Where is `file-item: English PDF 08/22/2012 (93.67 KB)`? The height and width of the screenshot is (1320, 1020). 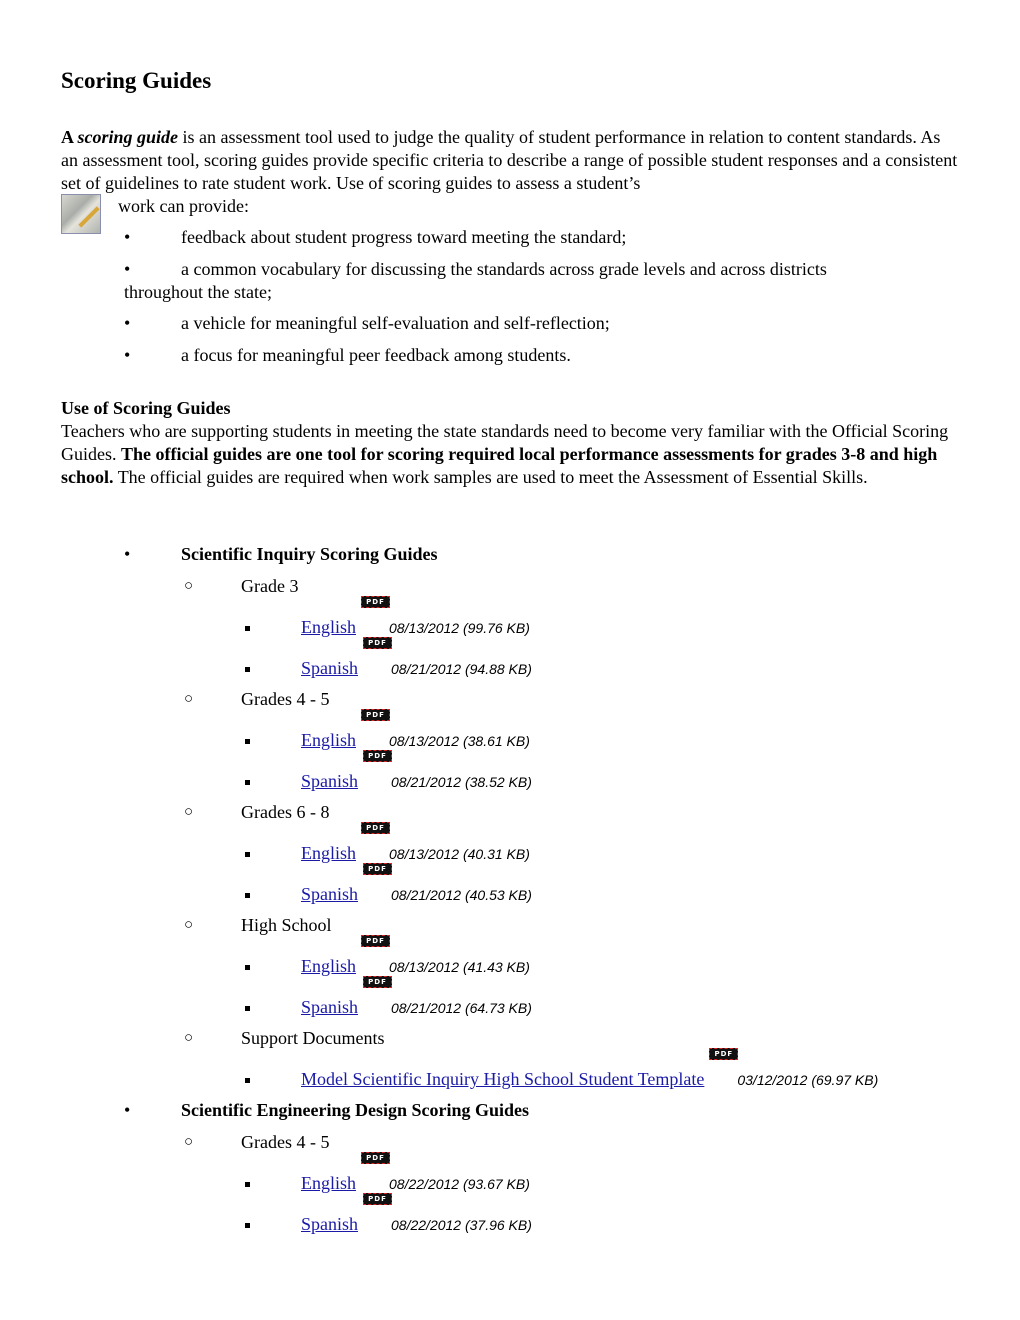
file-item: English PDF 08/22/2012 (93.67 KB) is located at coordinates (387, 1173).